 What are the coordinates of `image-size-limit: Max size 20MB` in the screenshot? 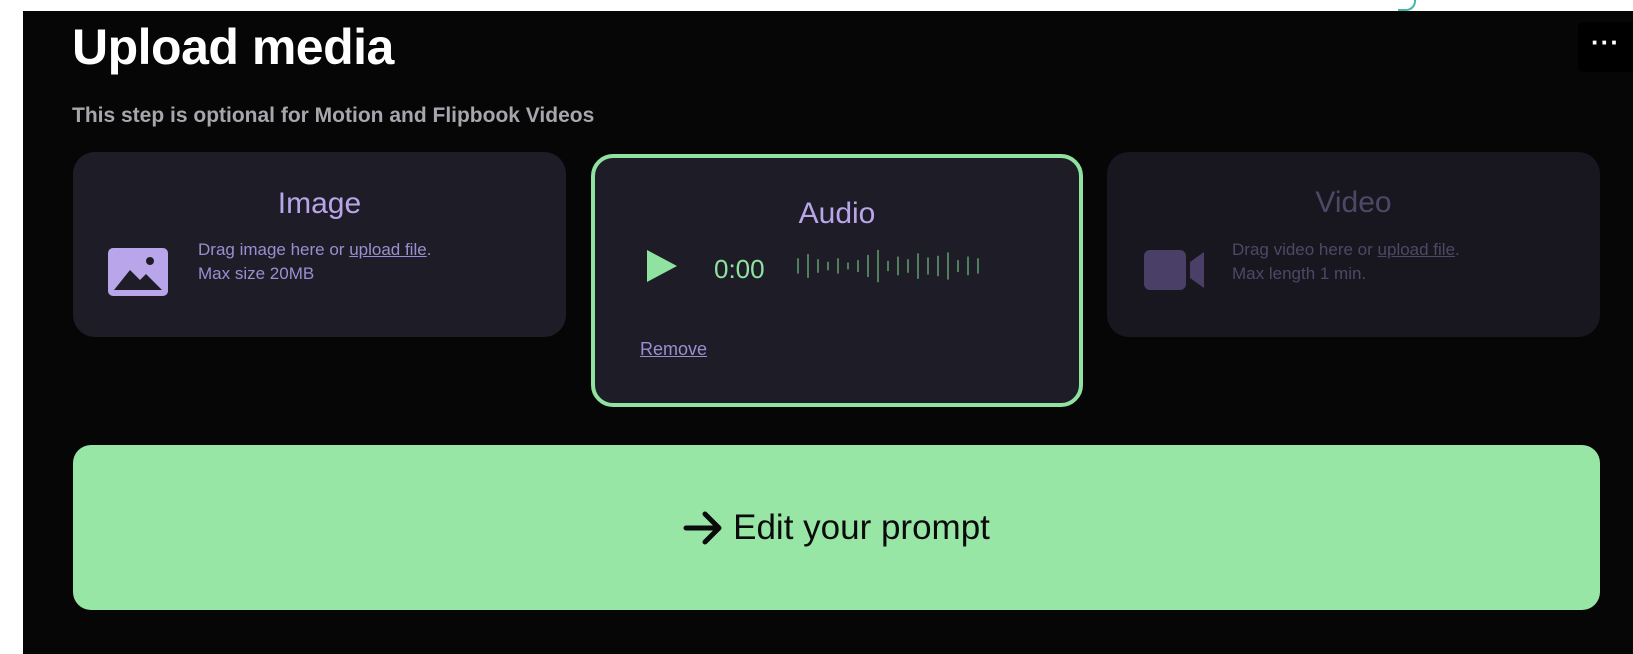 It's located at (256, 273).